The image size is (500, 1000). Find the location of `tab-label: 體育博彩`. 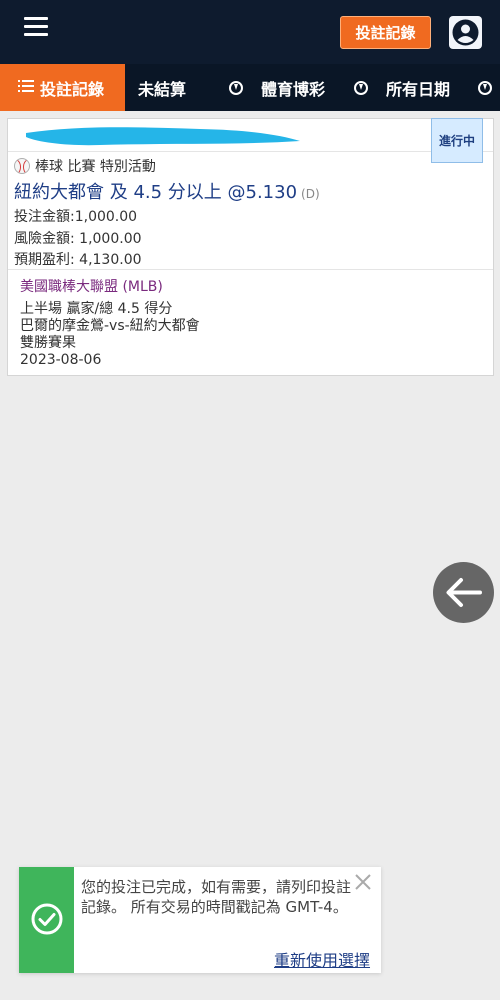

tab-label: 體育博彩 is located at coordinates (293, 89).